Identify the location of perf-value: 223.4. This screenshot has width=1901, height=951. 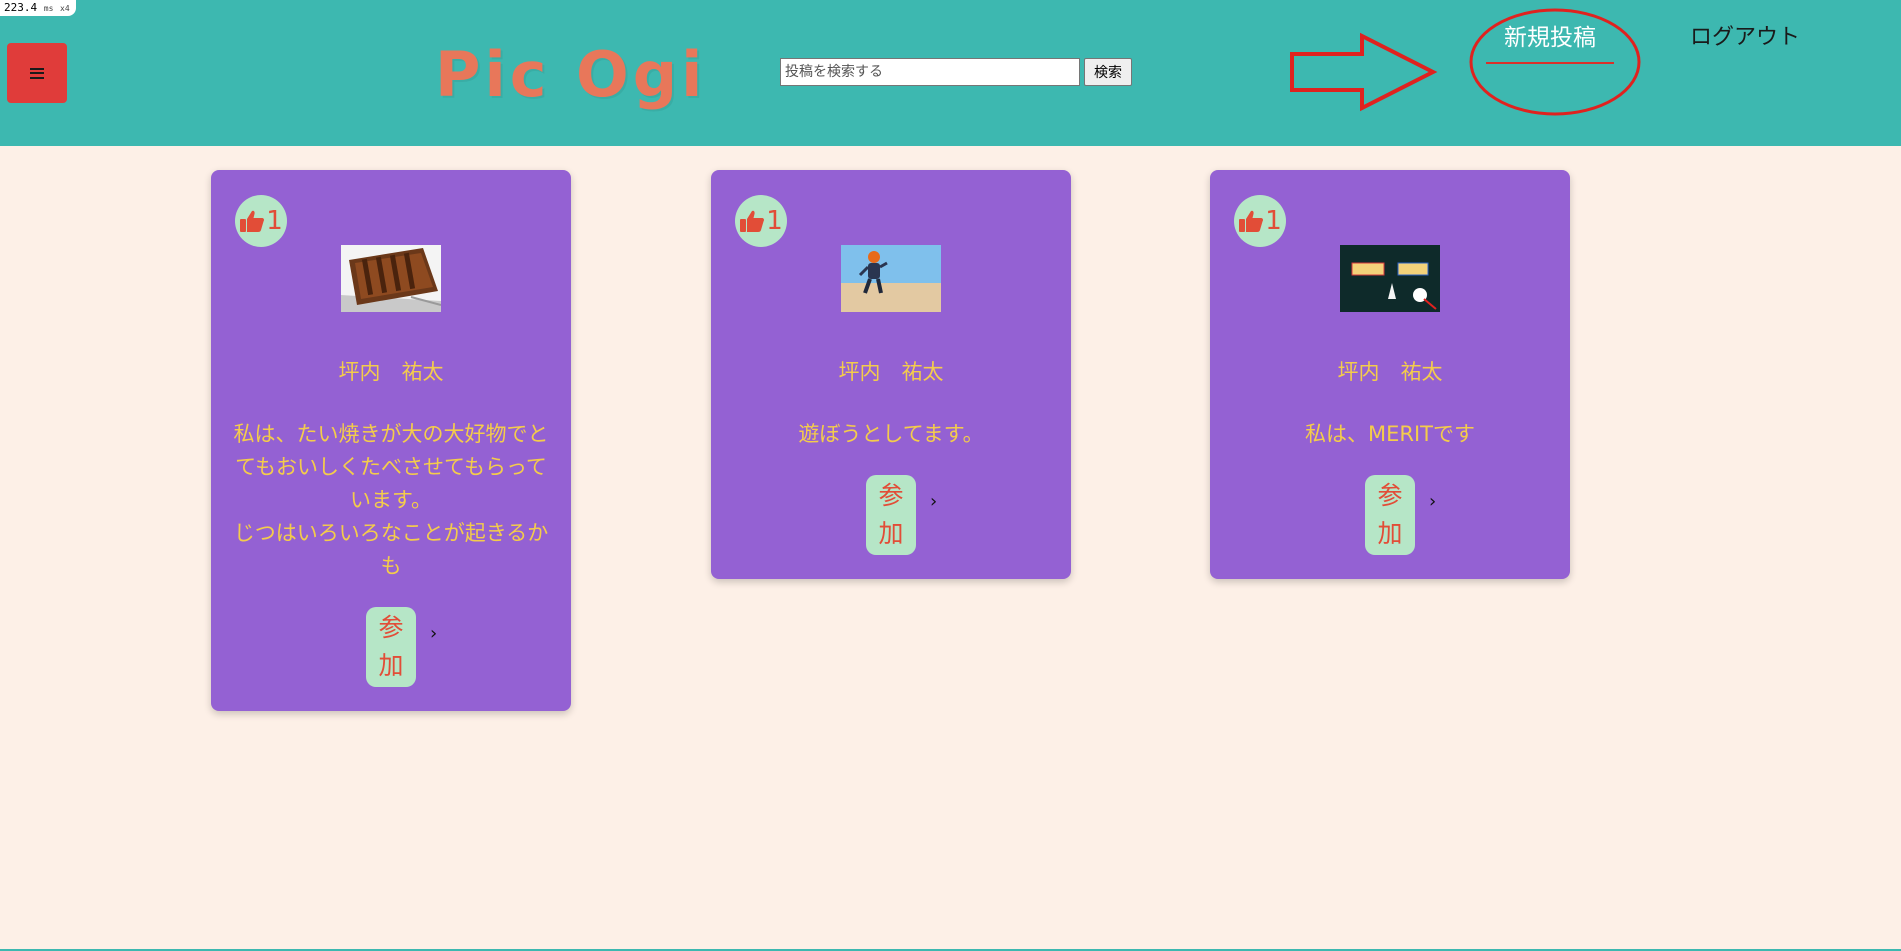
(21, 7).